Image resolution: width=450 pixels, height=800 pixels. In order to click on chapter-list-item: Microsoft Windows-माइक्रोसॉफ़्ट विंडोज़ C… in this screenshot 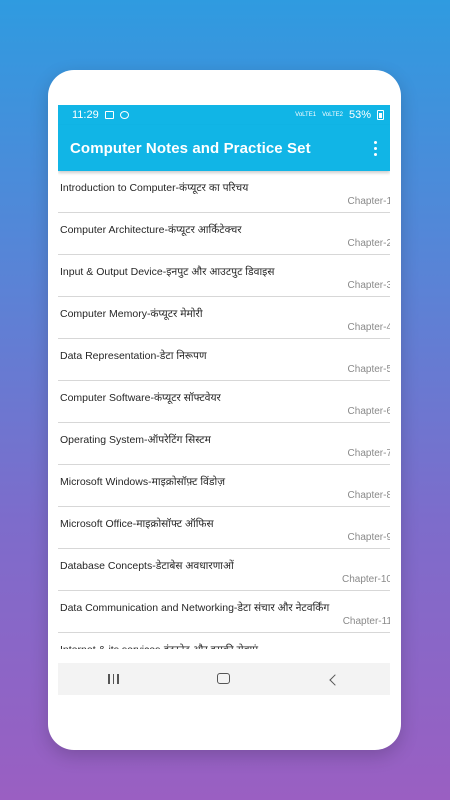, I will do `click(224, 486)`.